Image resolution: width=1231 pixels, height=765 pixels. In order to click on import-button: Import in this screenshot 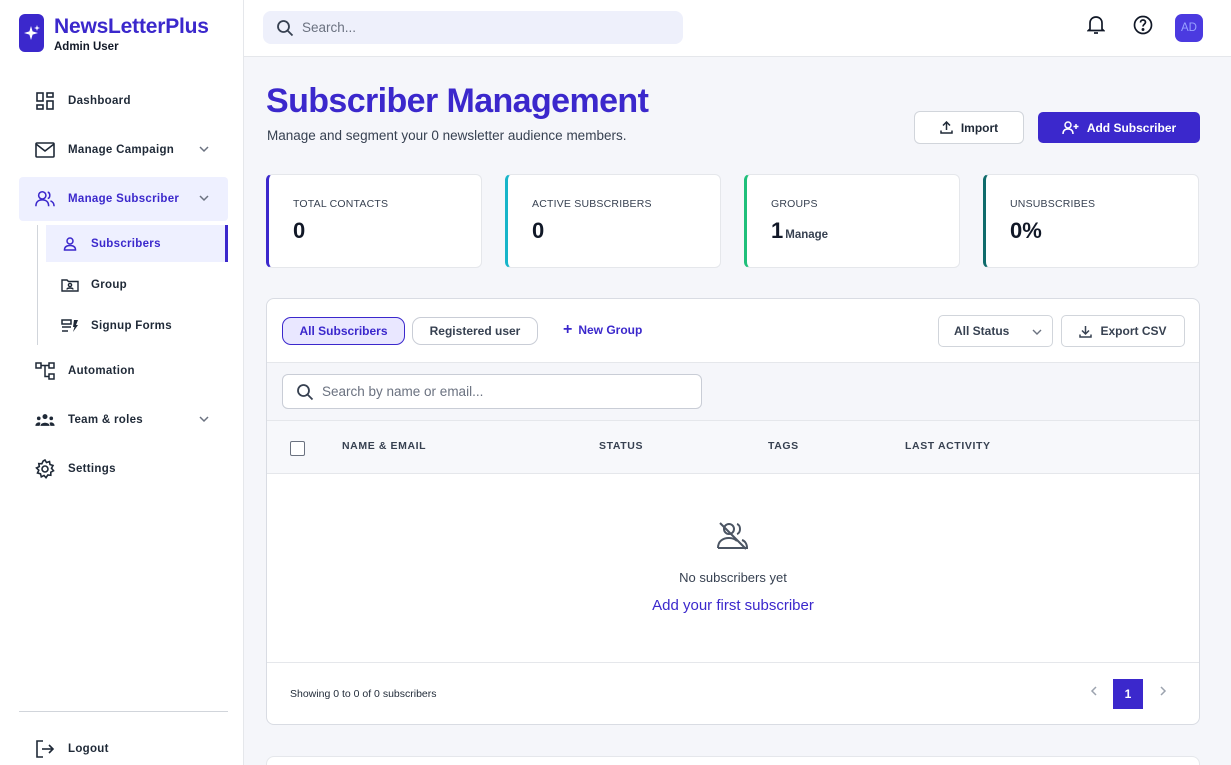, I will do `click(969, 127)`.